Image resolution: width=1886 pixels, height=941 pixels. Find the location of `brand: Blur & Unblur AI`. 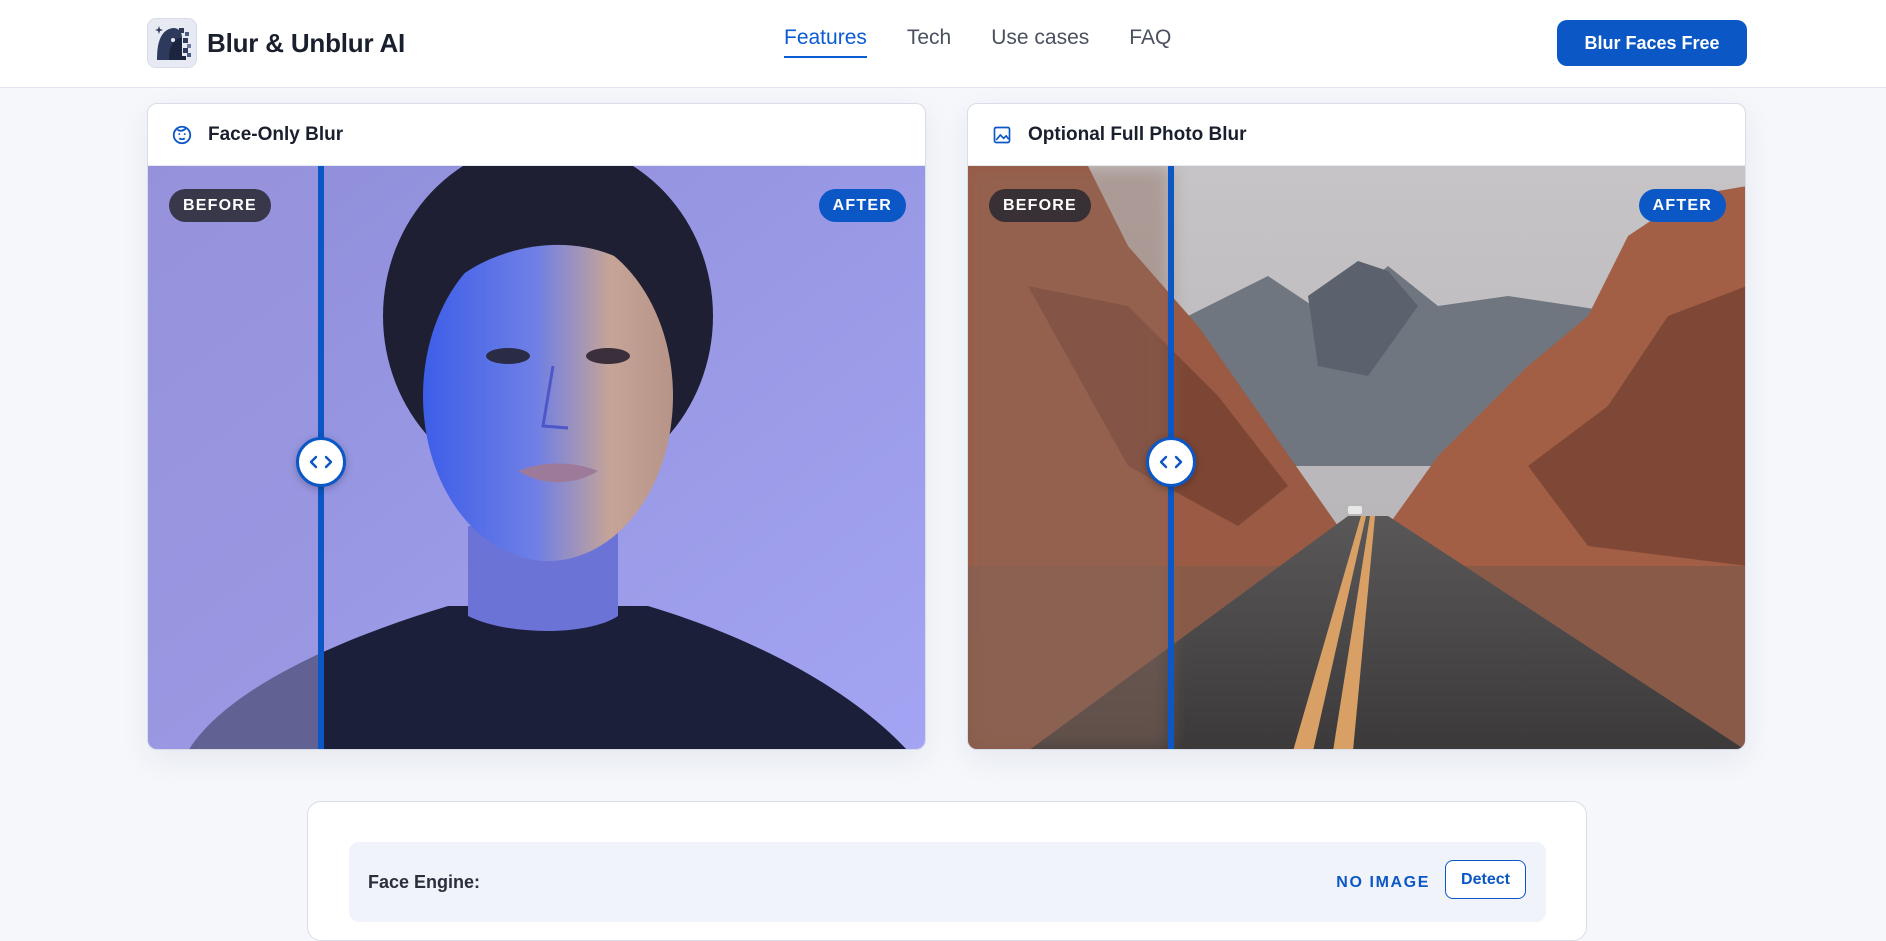

brand: Blur & Unblur AI is located at coordinates (276, 43).